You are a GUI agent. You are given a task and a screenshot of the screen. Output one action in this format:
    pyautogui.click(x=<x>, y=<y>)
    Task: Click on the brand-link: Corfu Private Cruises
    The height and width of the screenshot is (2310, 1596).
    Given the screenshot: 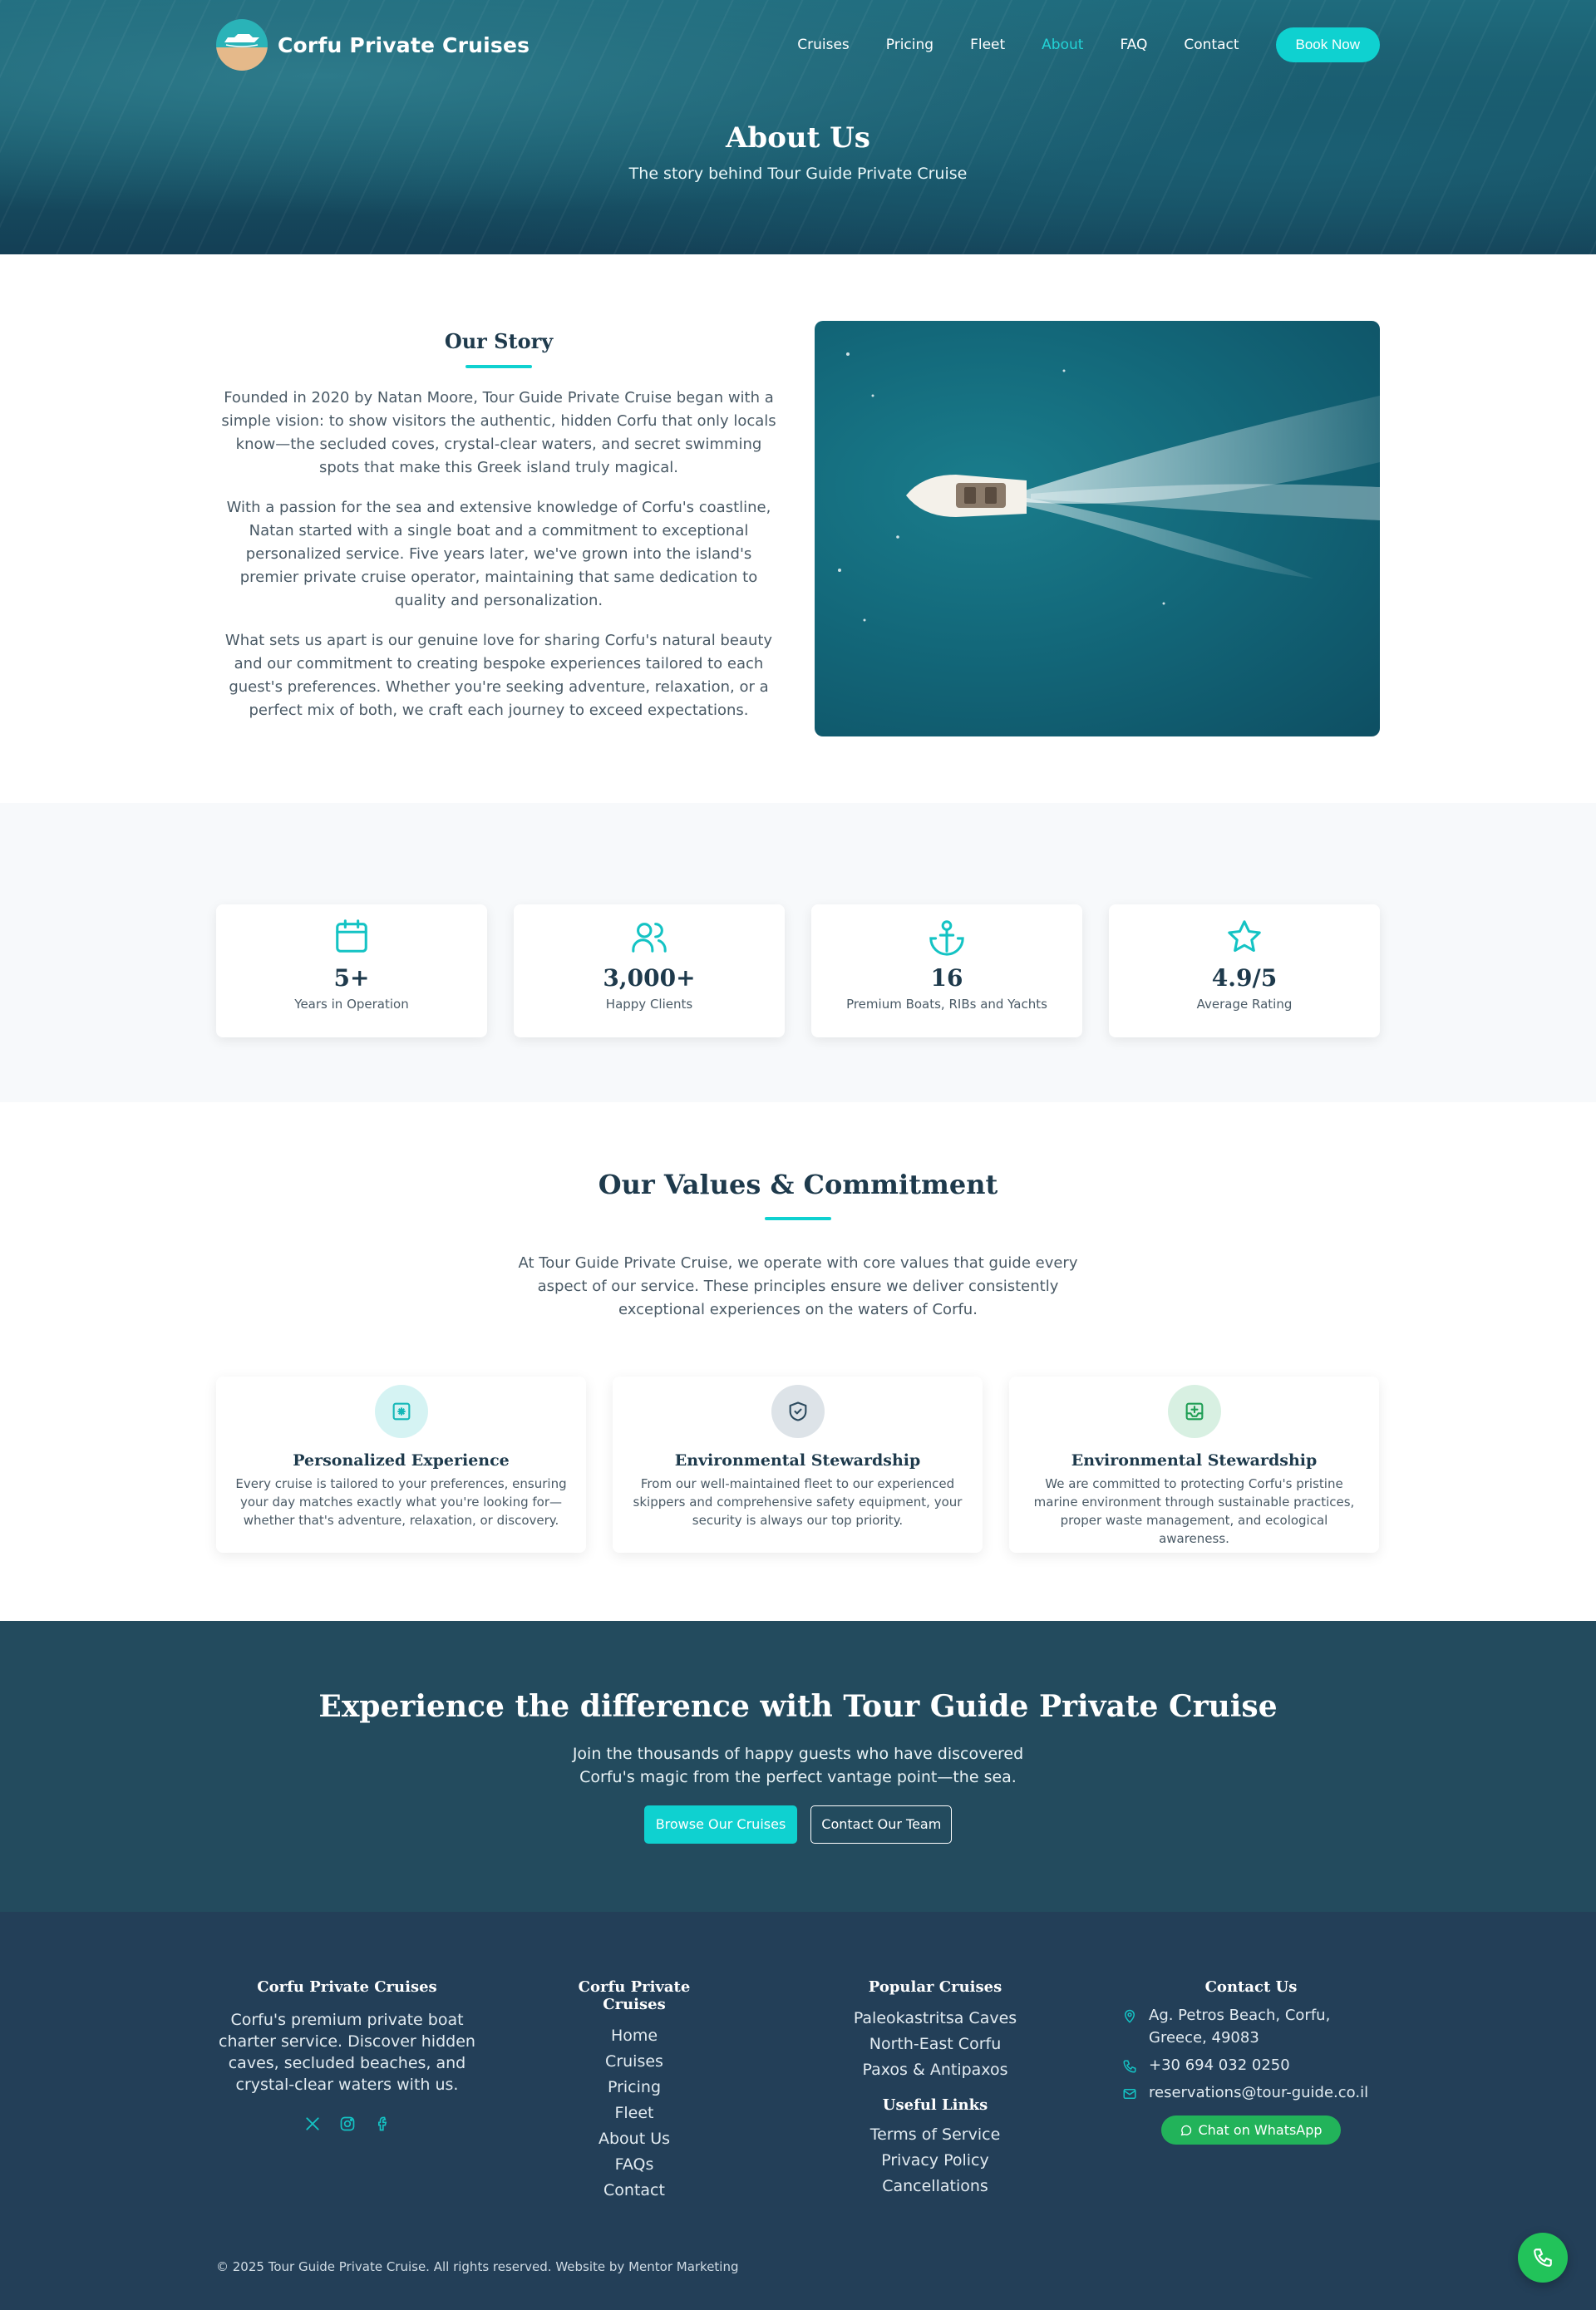 What is the action you would take?
    pyautogui.click(x=373, y=45)
    